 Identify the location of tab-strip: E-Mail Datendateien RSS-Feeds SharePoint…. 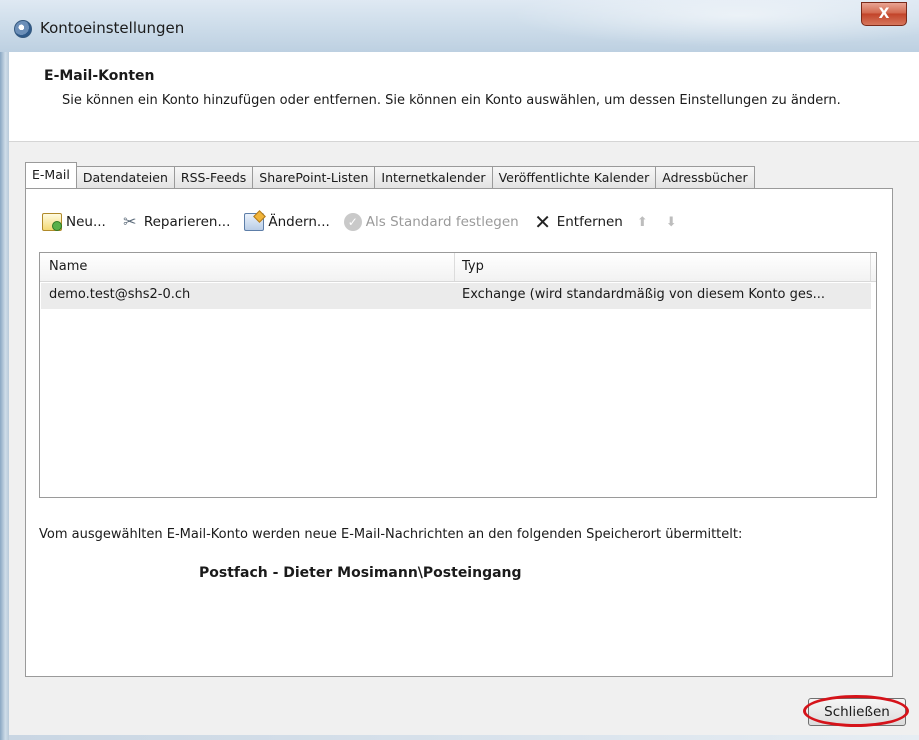
(390, 175).